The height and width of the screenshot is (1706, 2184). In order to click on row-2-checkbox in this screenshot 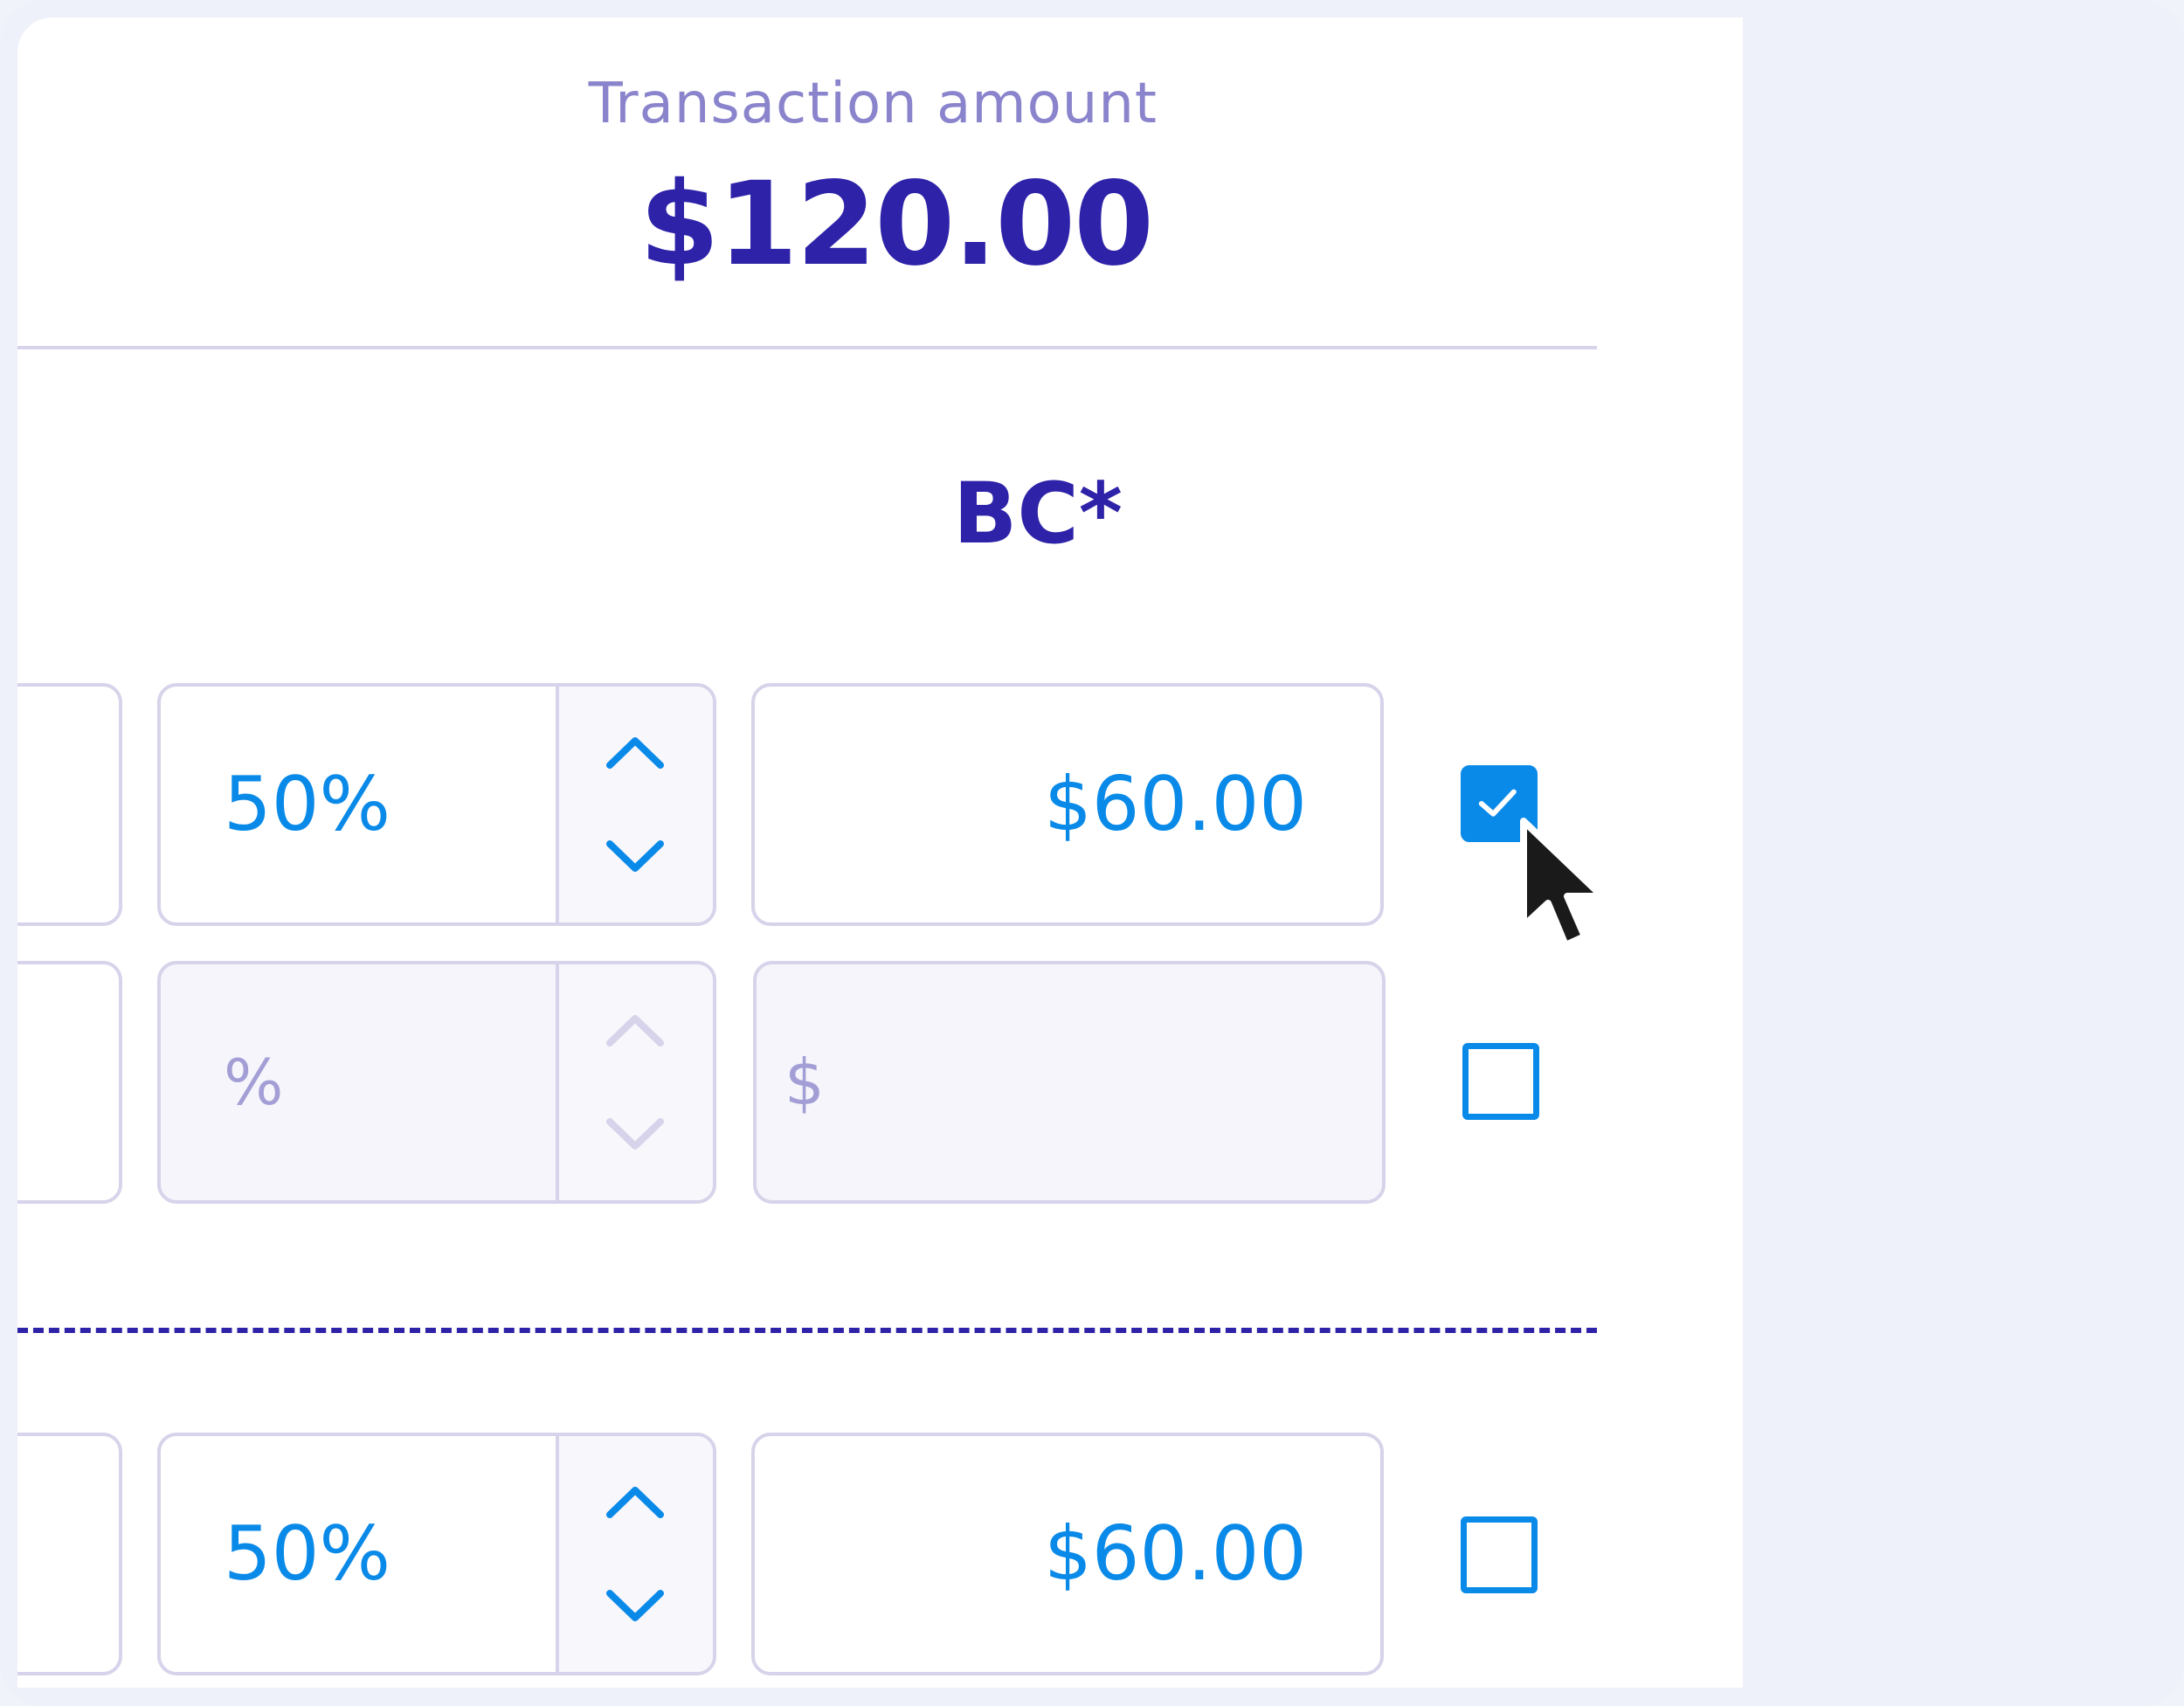, I will do `click(1500, 1081)`.